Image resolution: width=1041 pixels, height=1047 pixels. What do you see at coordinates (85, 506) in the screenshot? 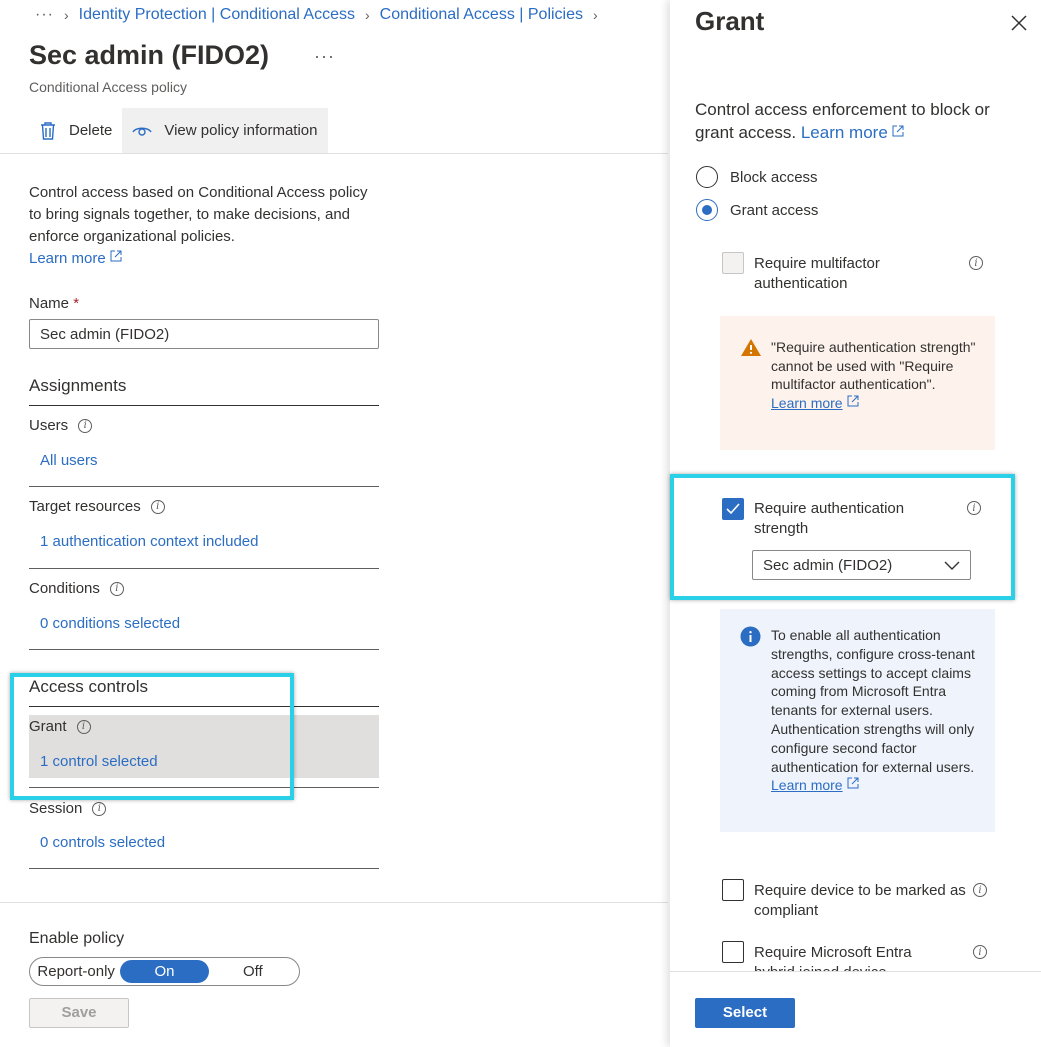
I see `target-resources-label-text: Target resources` at bounding box center [85, 506].